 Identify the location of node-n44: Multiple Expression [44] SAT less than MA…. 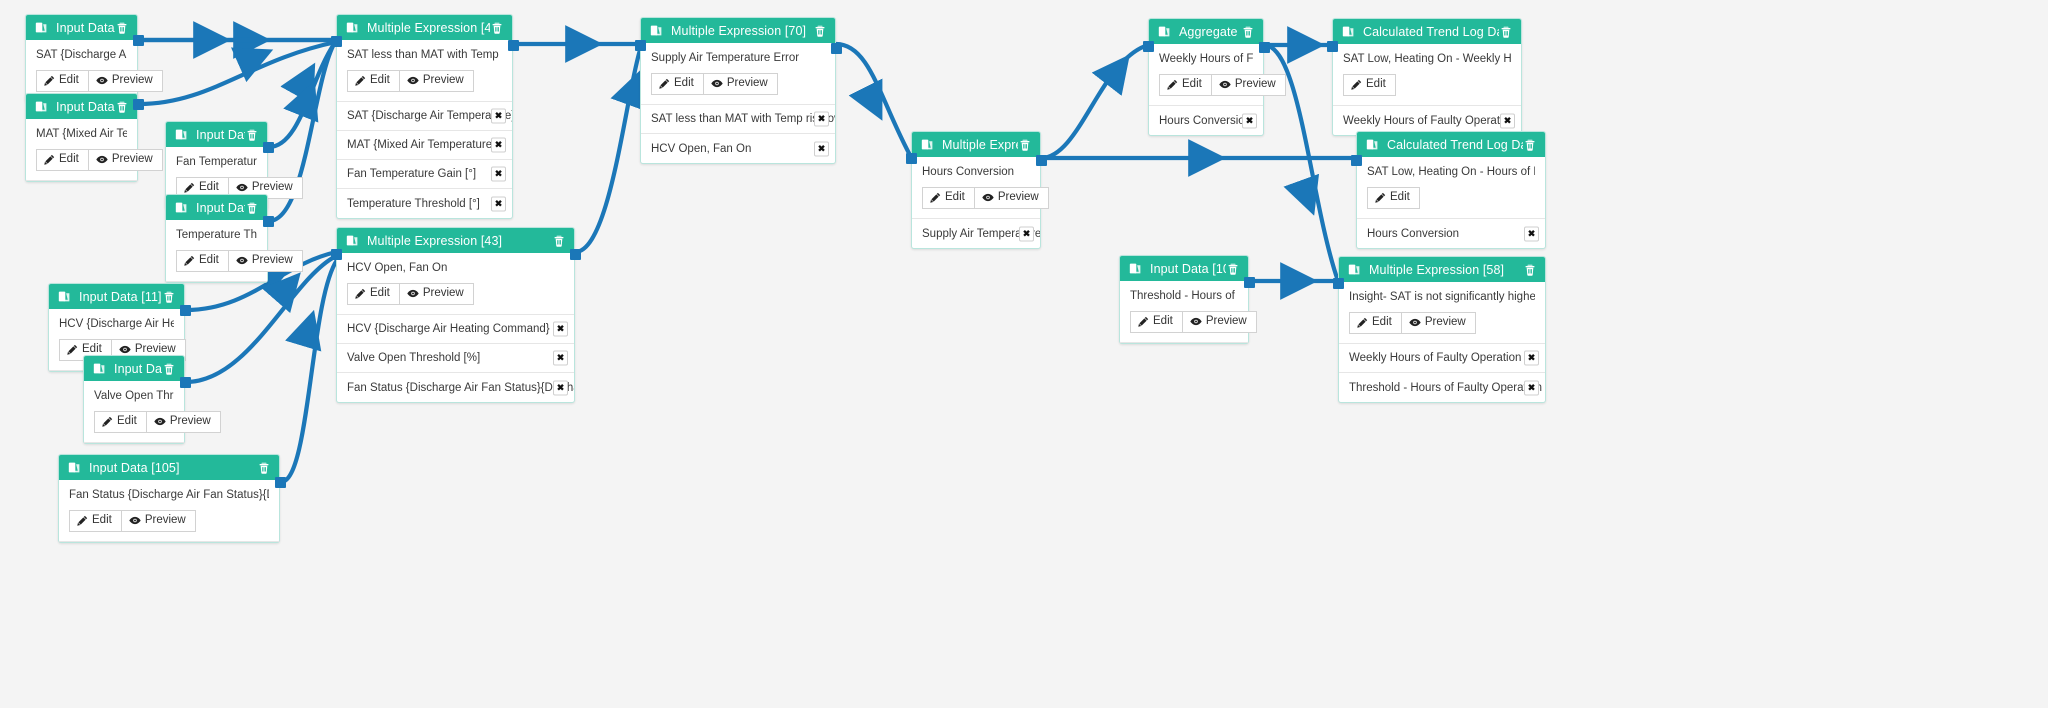
(424, 116).